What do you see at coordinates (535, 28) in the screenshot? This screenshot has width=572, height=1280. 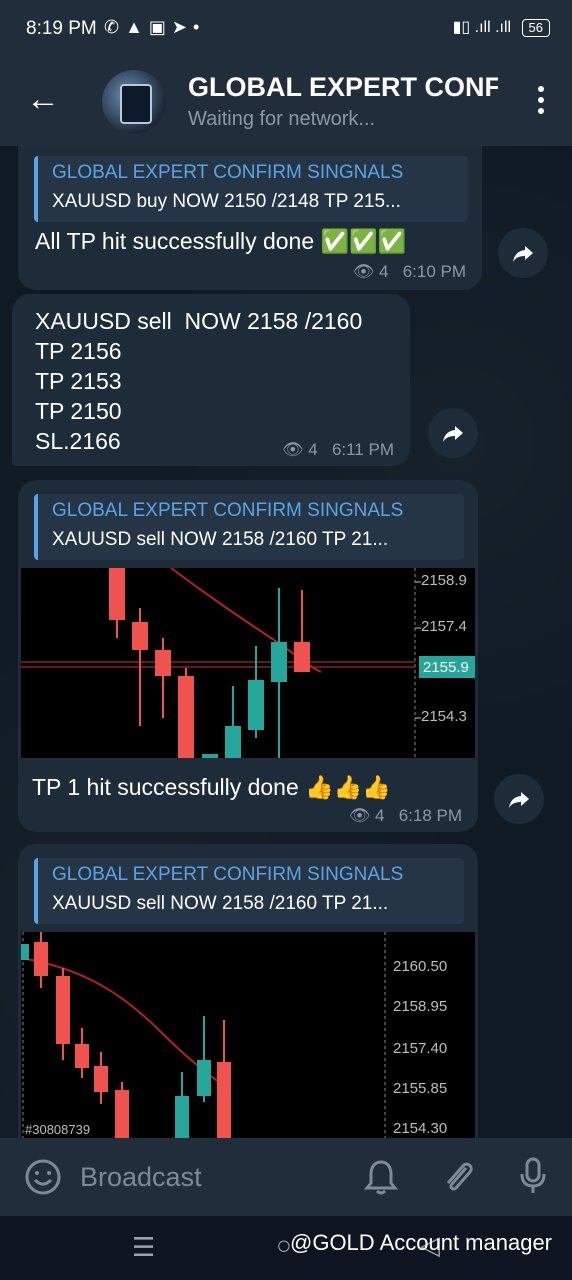 I see `battery-icon: 56` at bounding box center [535, 28].